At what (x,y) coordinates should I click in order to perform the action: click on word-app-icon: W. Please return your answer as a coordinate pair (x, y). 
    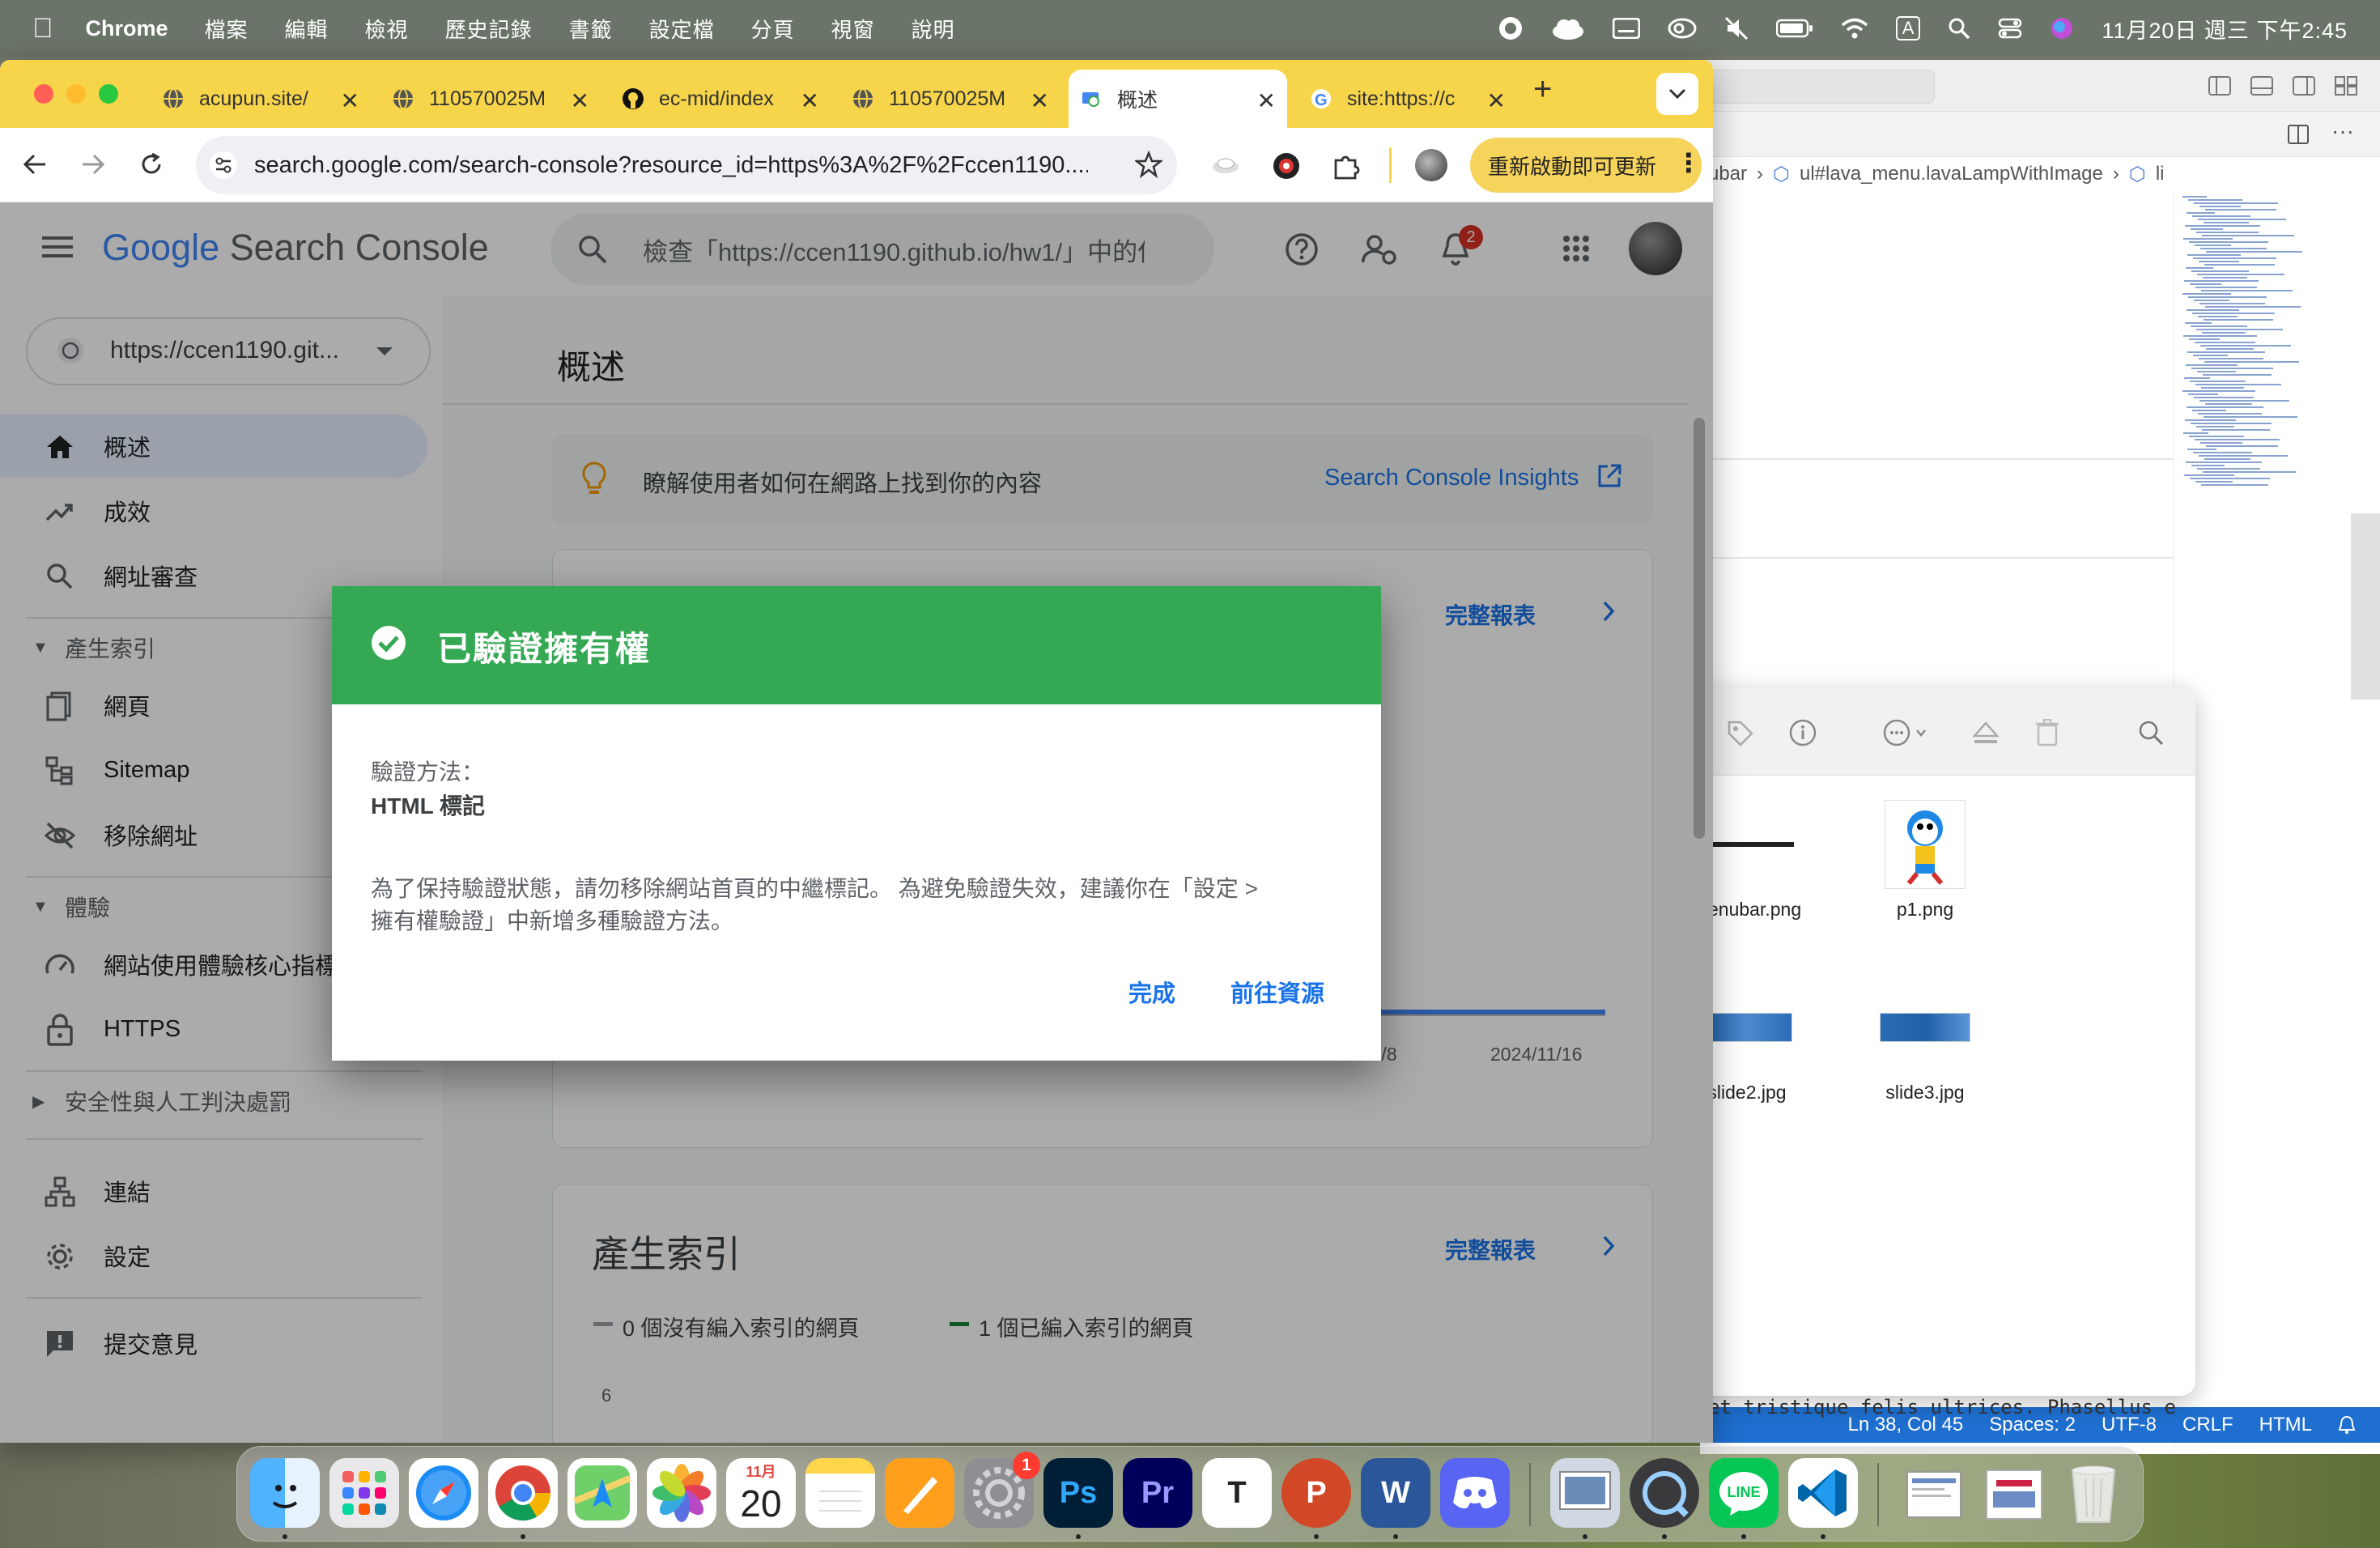
    Looking at the image, I should click on (1396, 1493).